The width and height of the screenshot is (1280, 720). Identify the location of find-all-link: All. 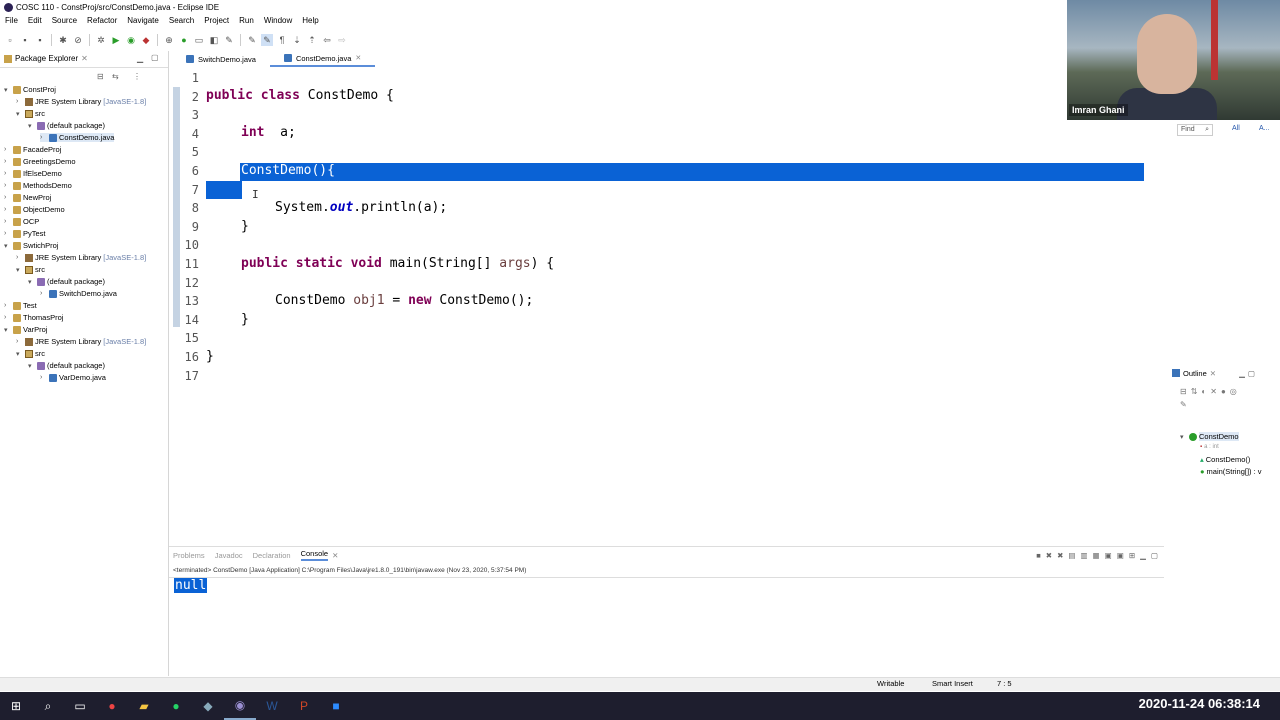
(1236, 128).